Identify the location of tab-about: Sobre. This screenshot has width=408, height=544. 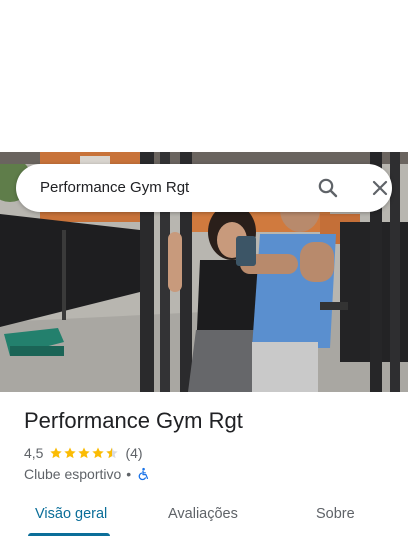
(335, 514).